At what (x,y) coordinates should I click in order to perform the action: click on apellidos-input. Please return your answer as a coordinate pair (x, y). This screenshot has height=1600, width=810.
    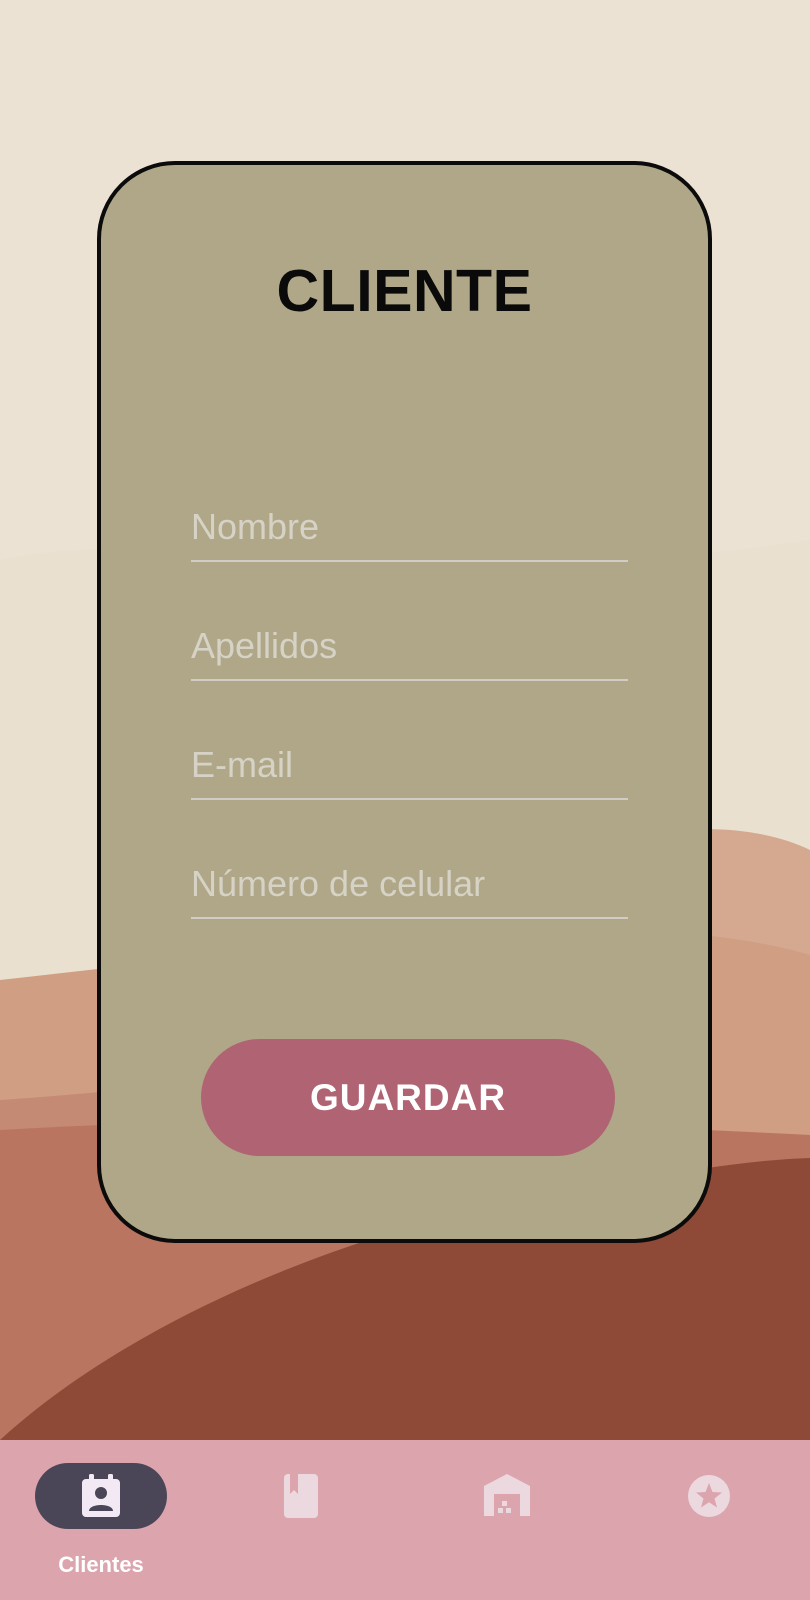
    Looking at the image, I should click on (409, 650).